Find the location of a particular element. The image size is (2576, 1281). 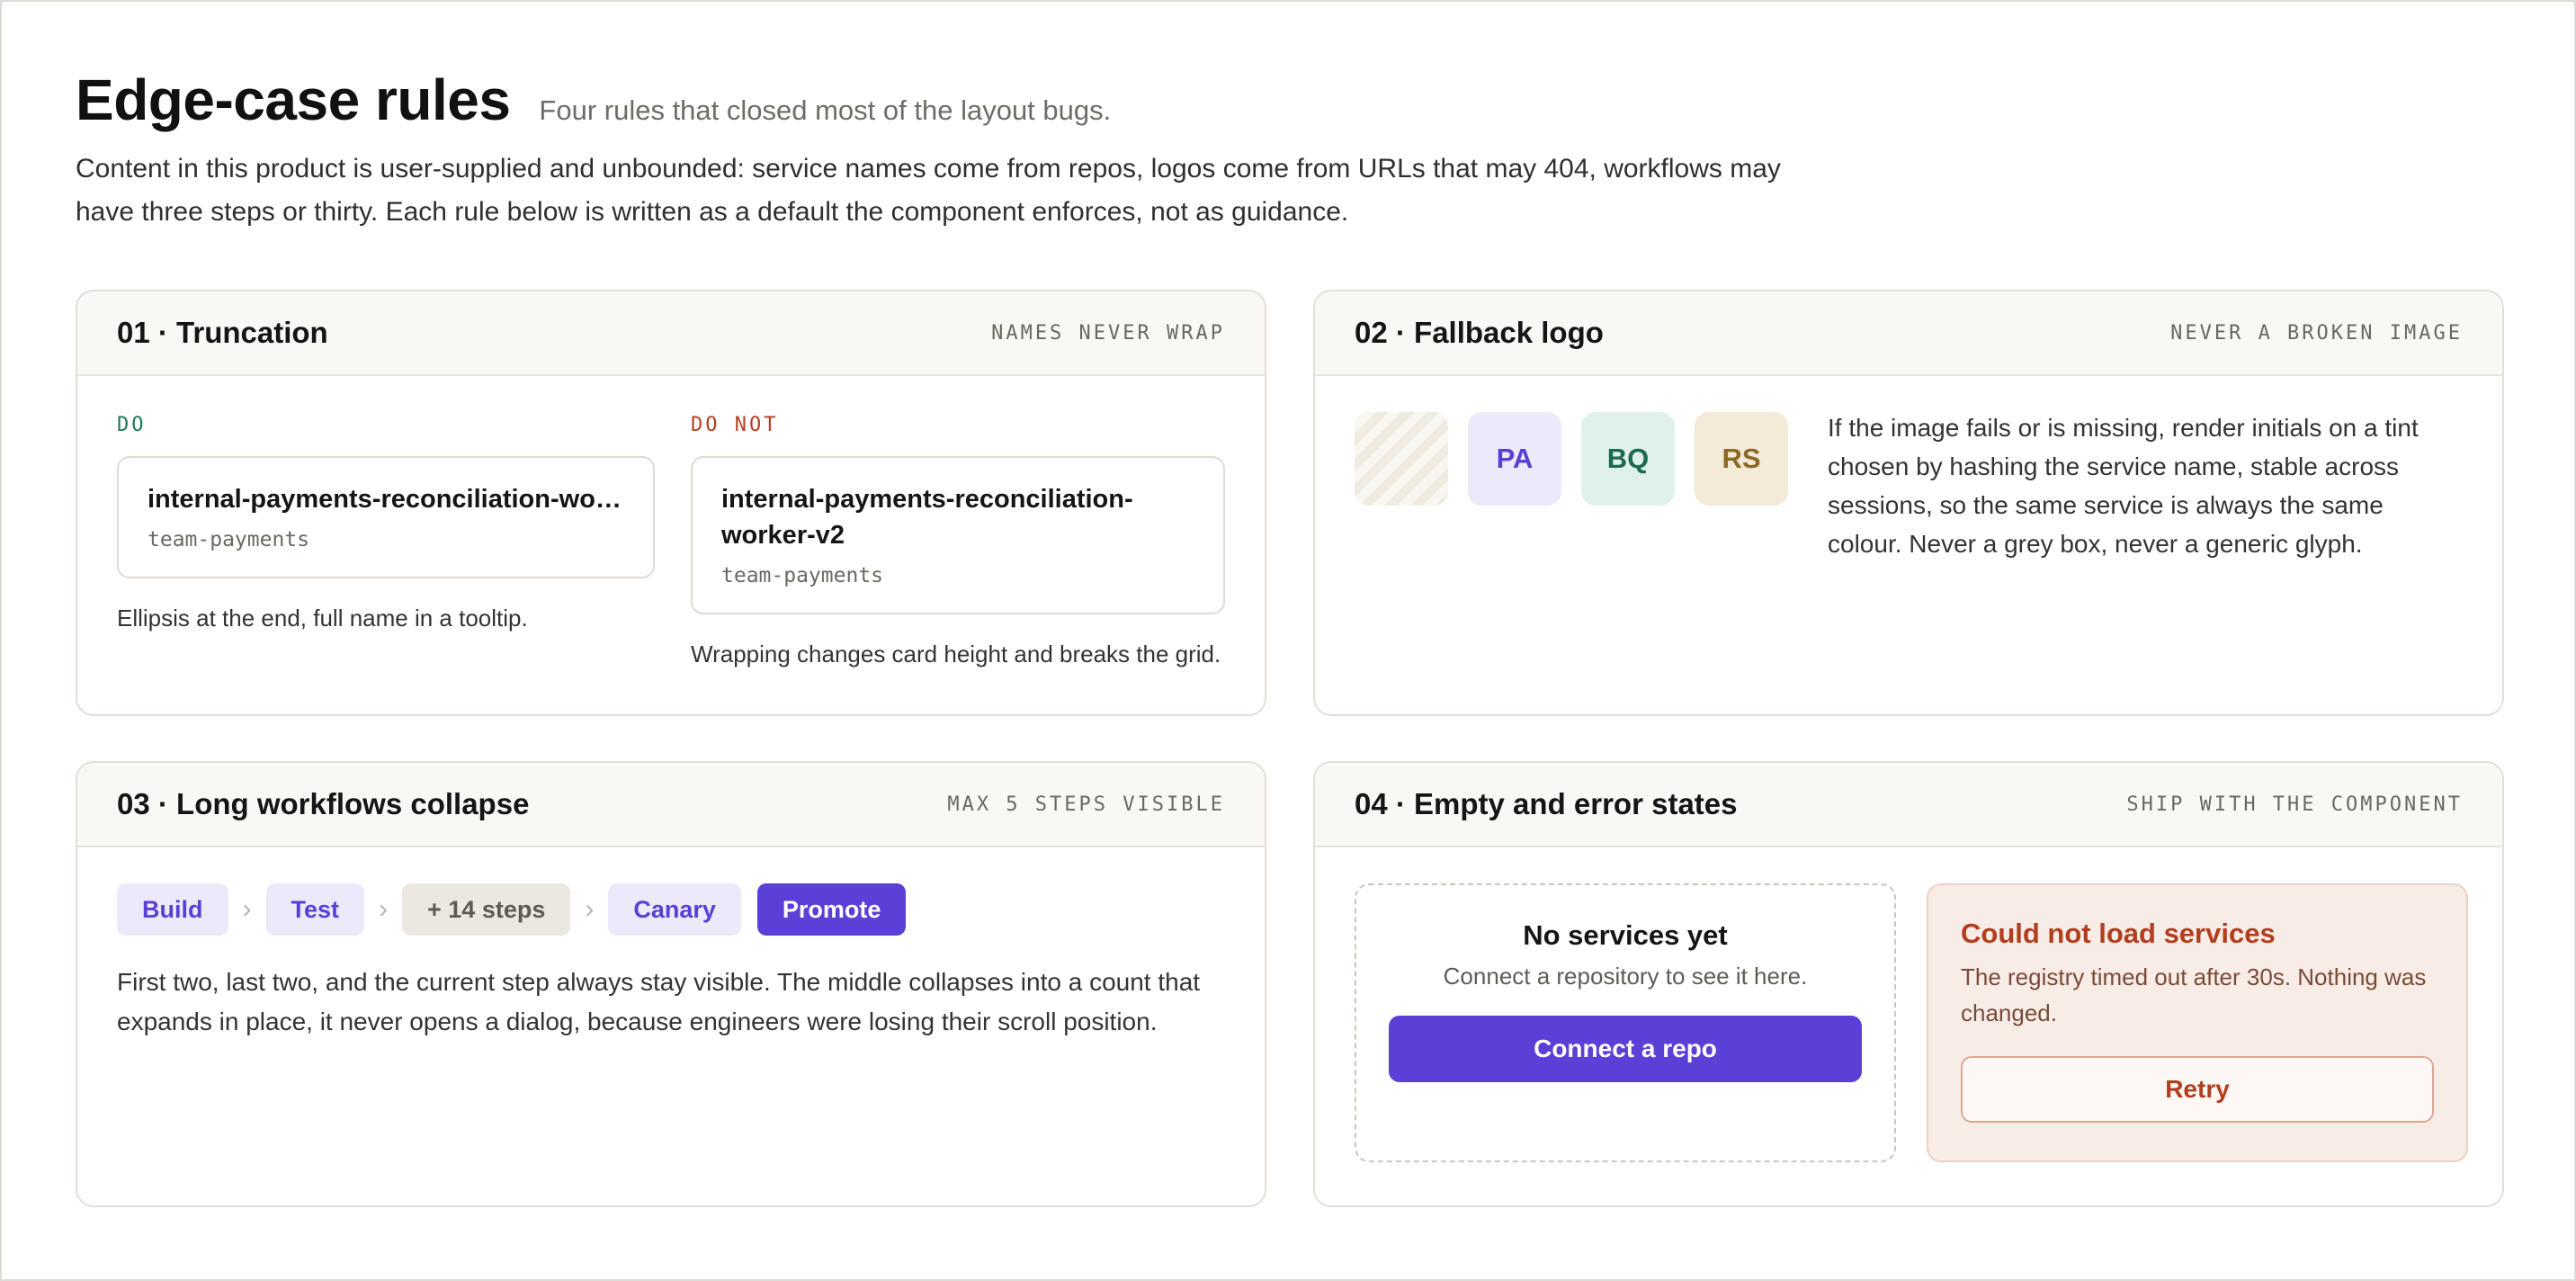

step-build: Build is located at coordinates (172, 909).